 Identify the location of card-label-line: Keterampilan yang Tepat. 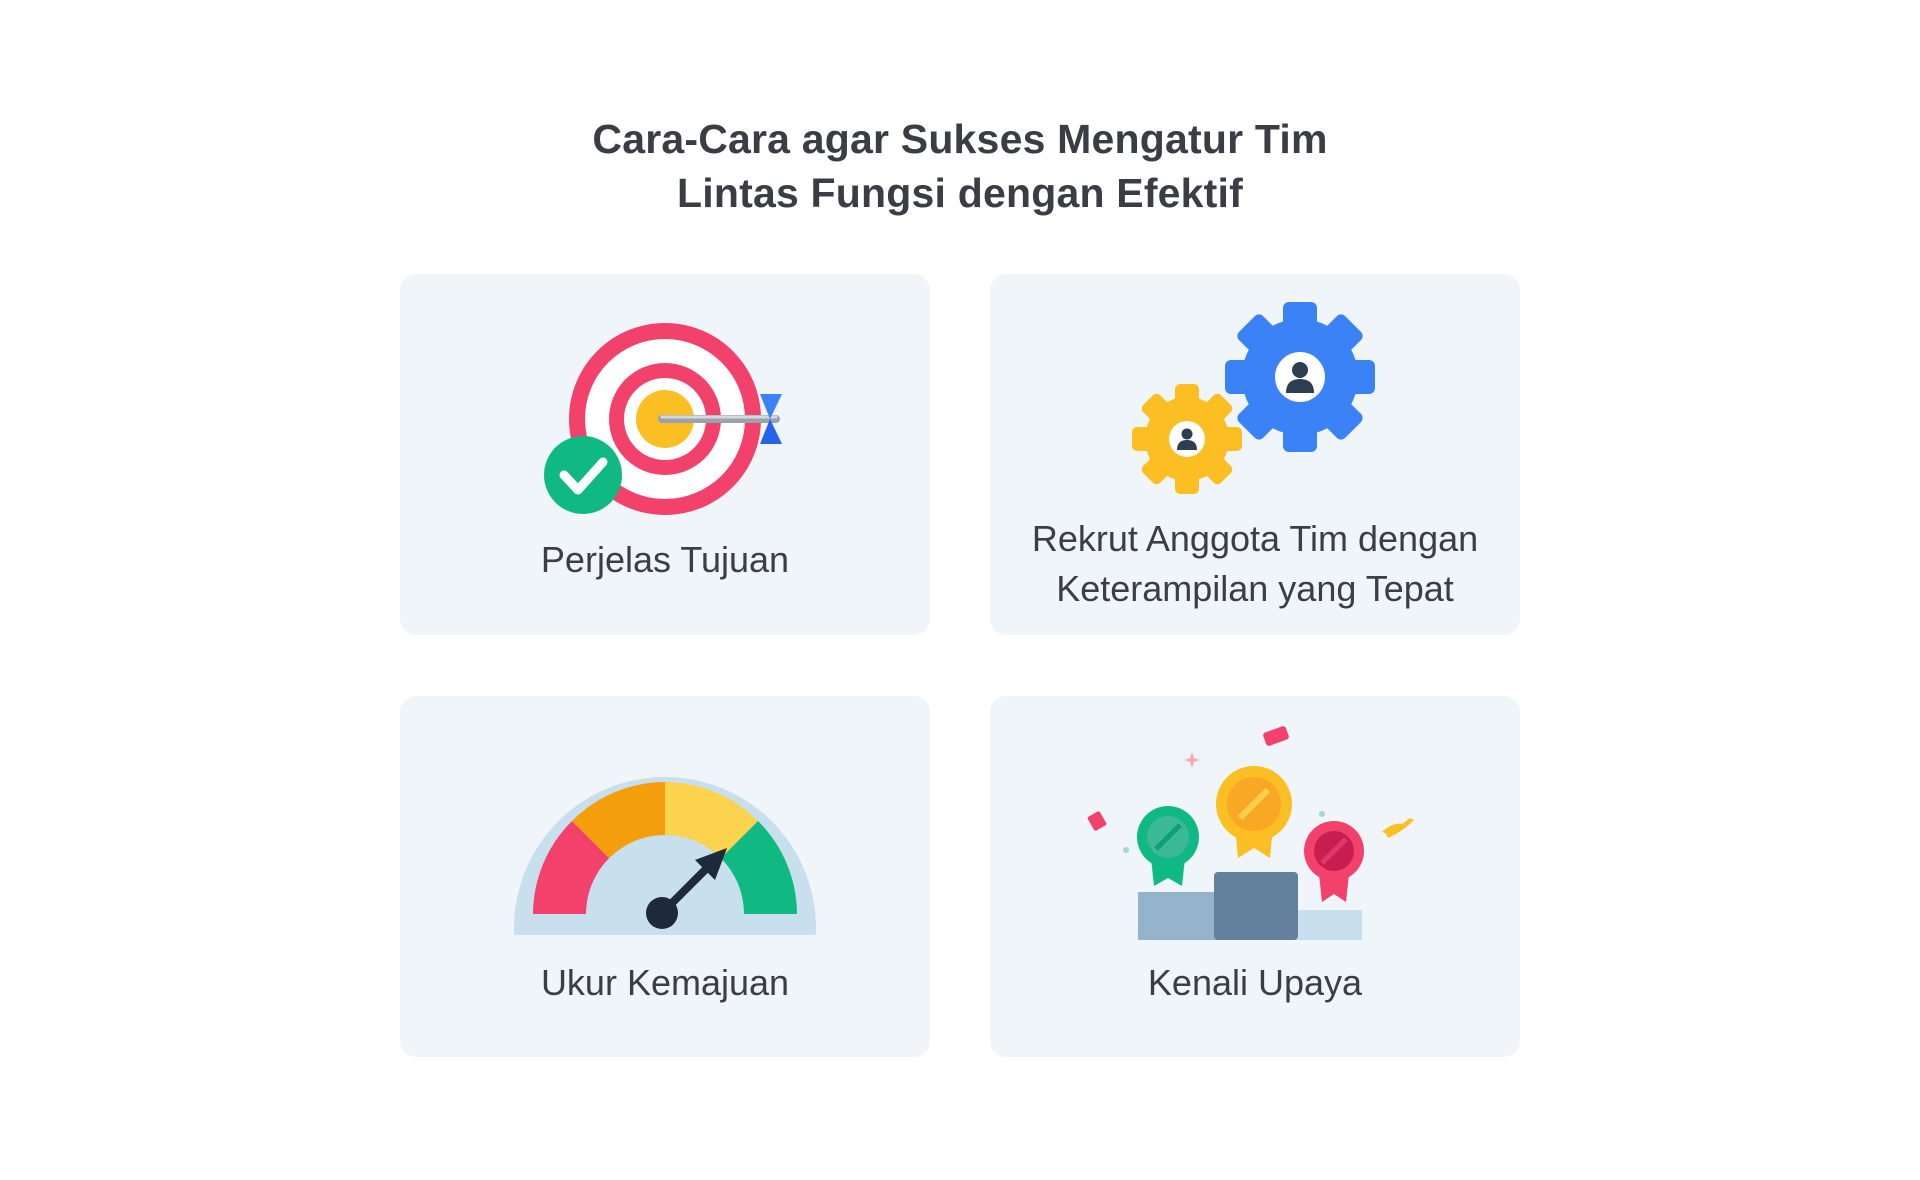
(1255, 588).